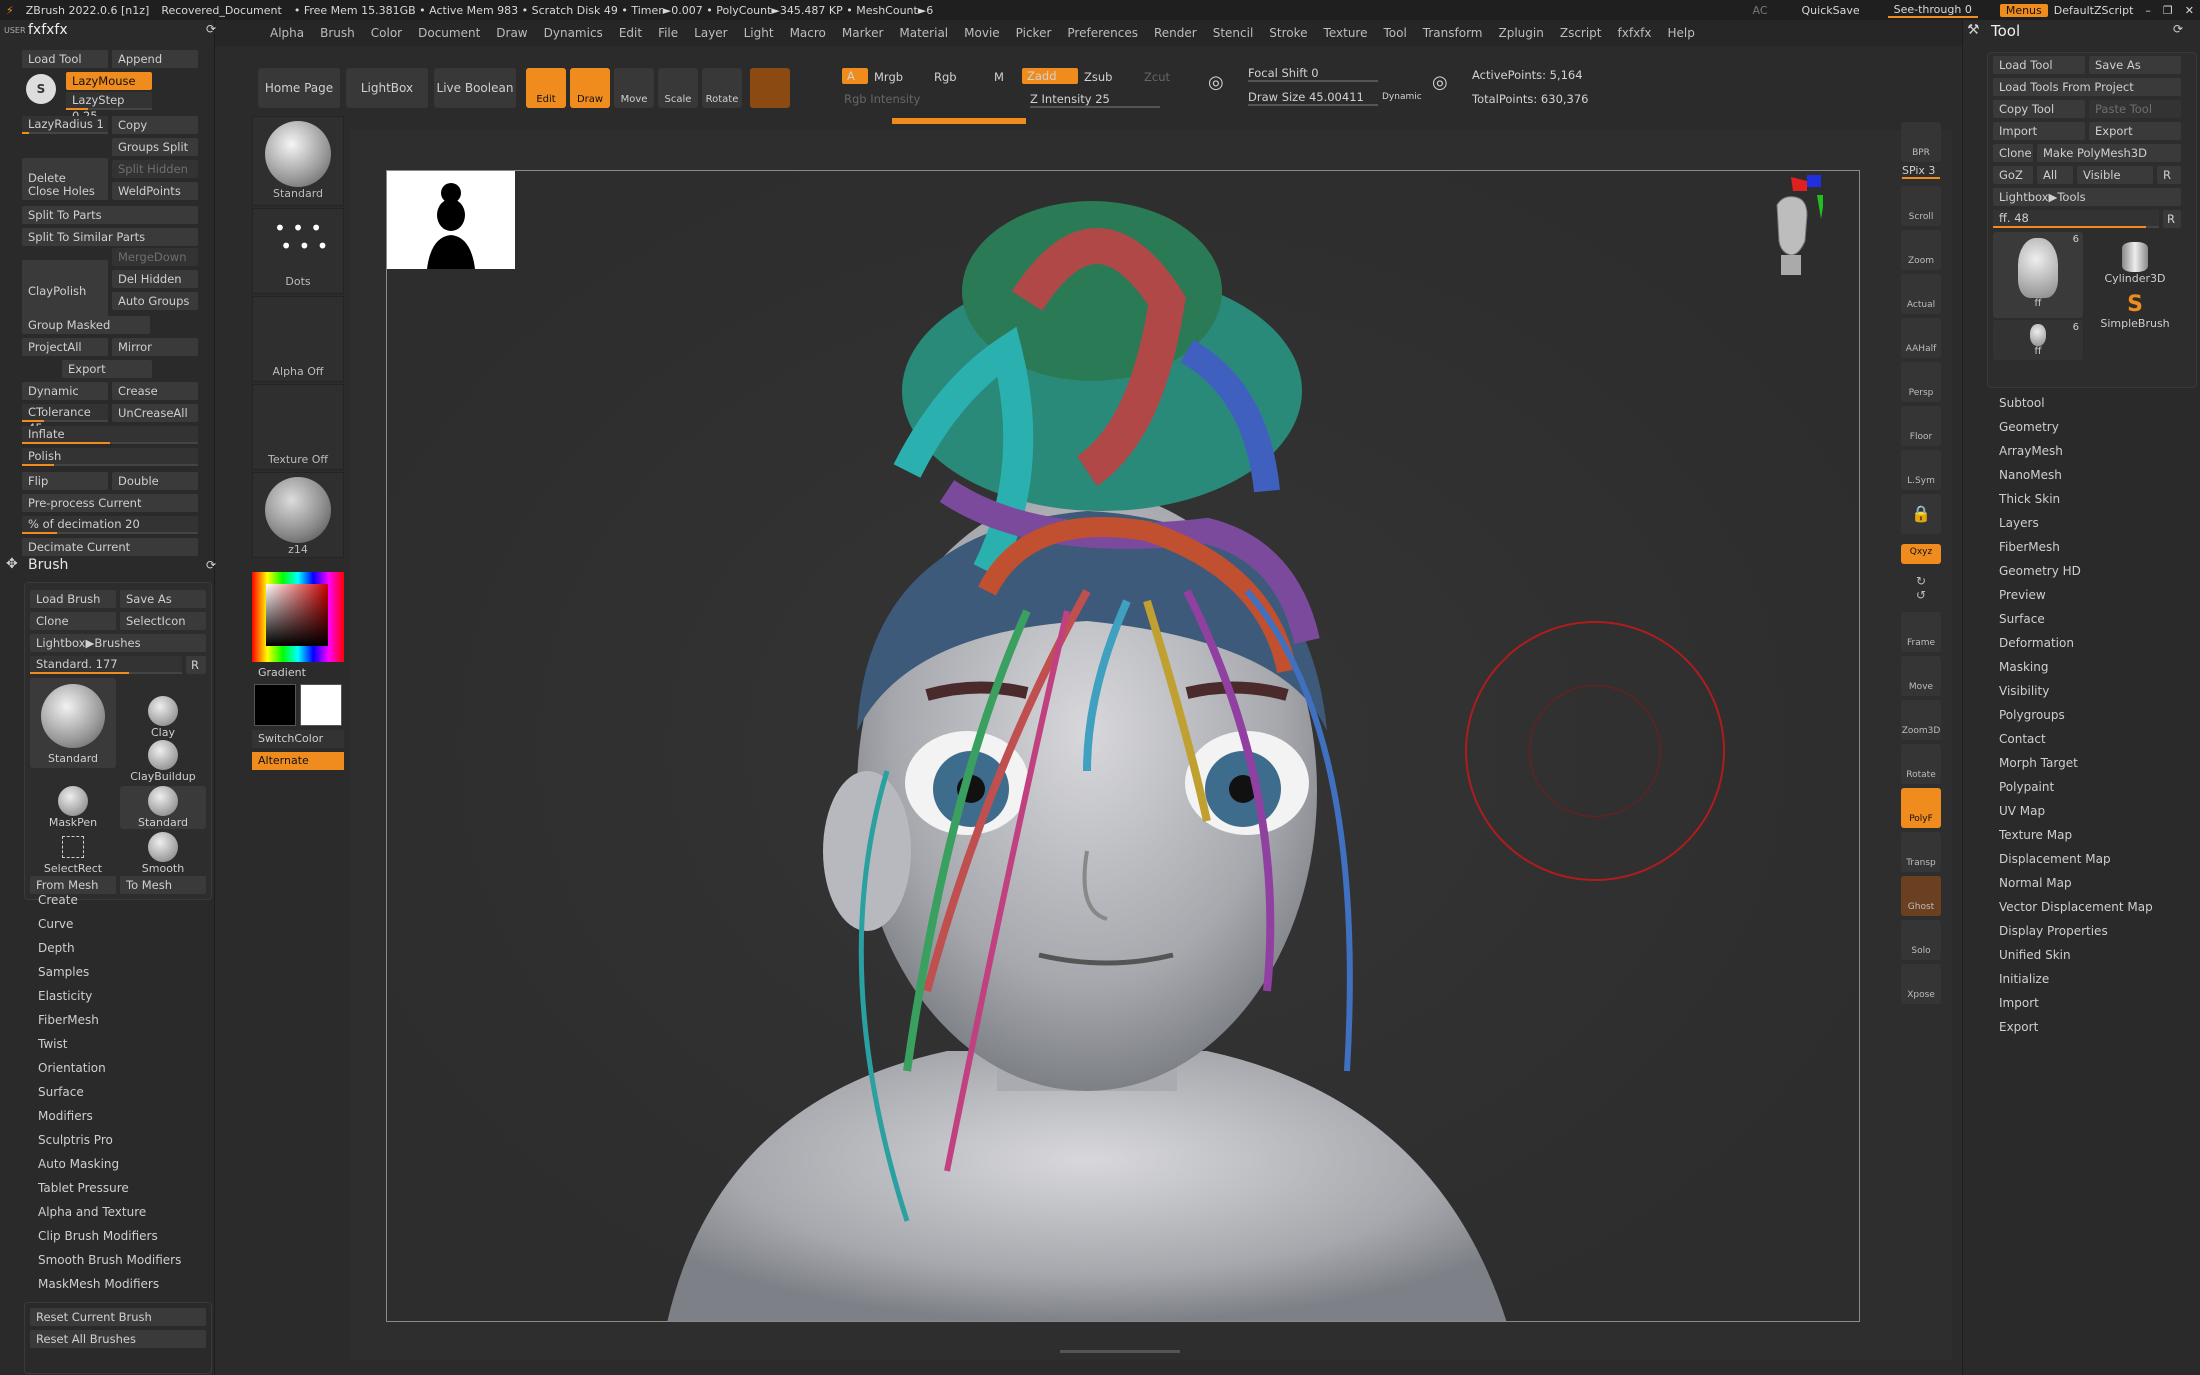  I want to click on window-minimize-icon: –, so click(2148, 10).